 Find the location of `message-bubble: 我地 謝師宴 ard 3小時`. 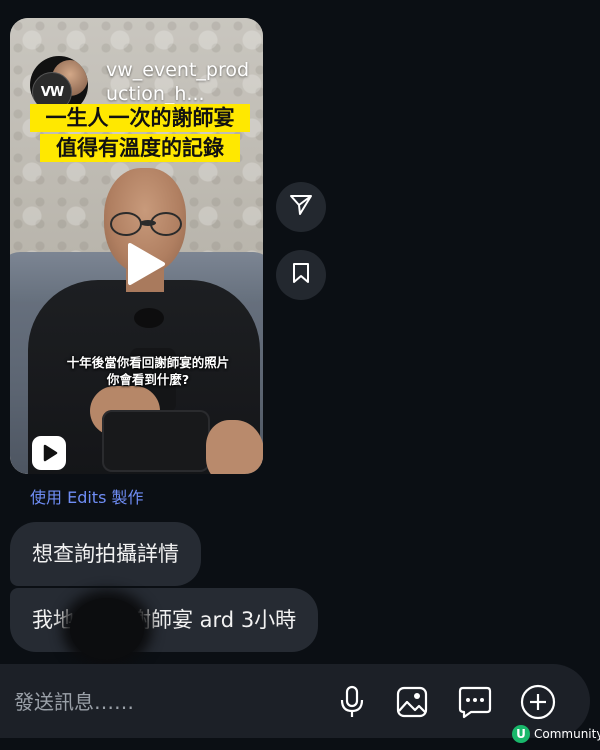

message-bubble: 我地 謝師宴 ard 3小時 is located at coordinates (164, 620).